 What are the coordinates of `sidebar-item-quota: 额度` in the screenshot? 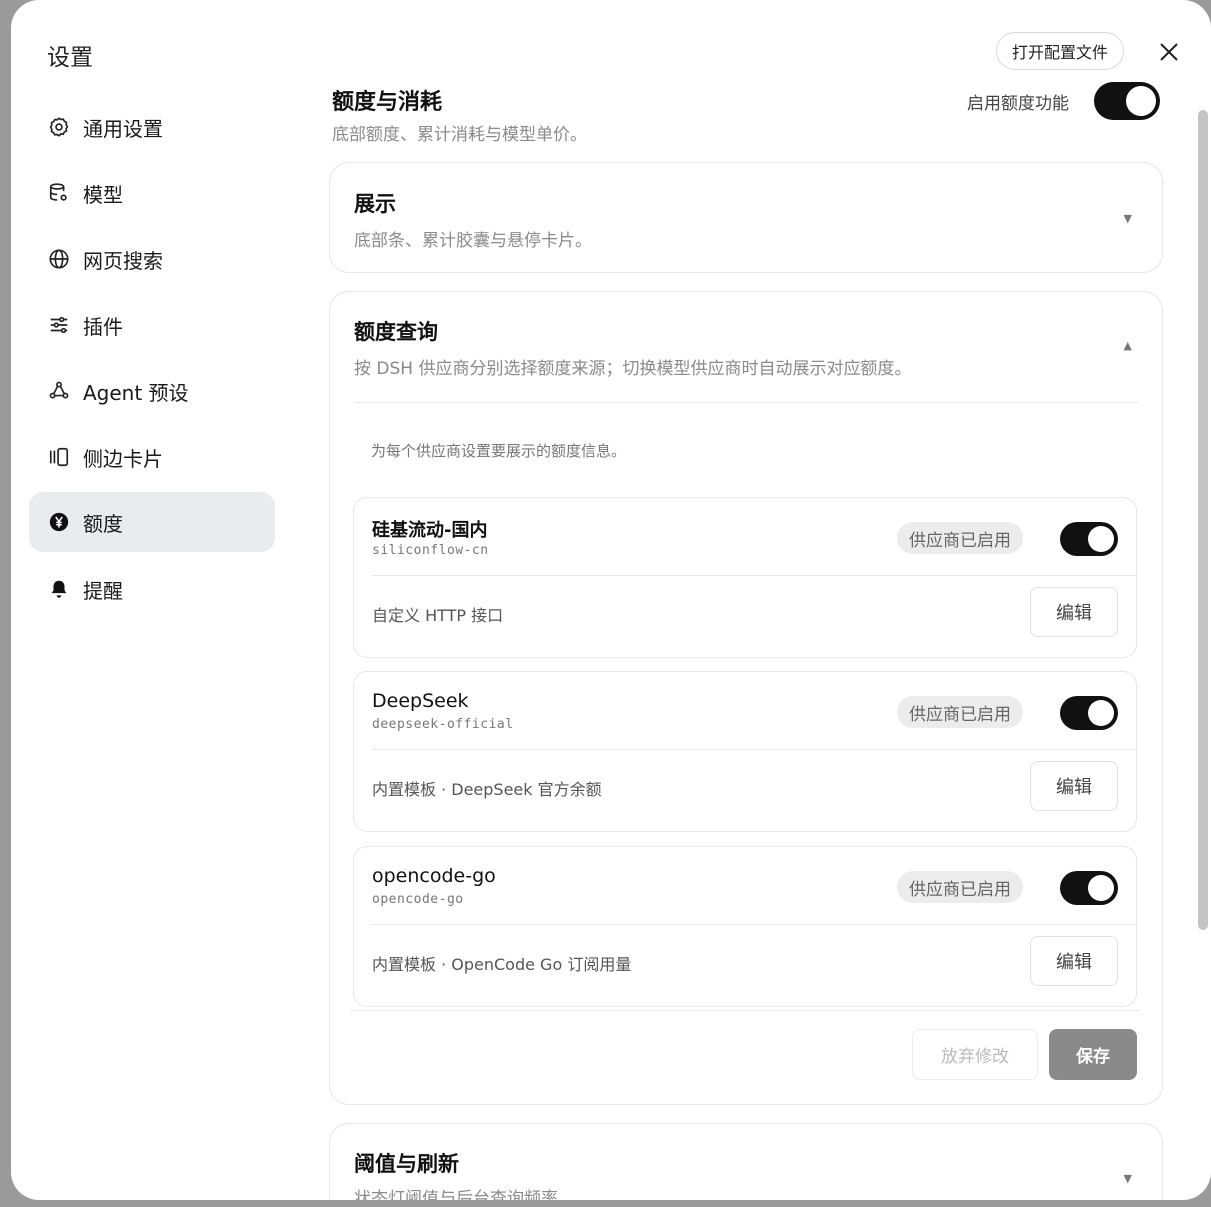 It's located at (152, 522).